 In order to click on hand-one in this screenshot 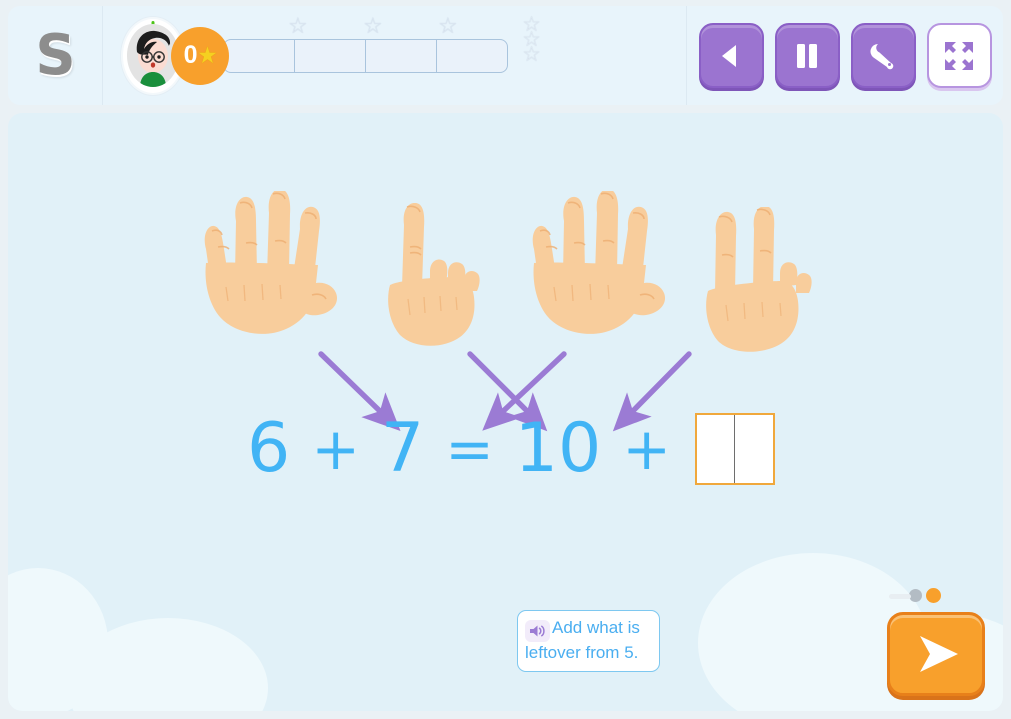, I will do `click(433, 277)`.